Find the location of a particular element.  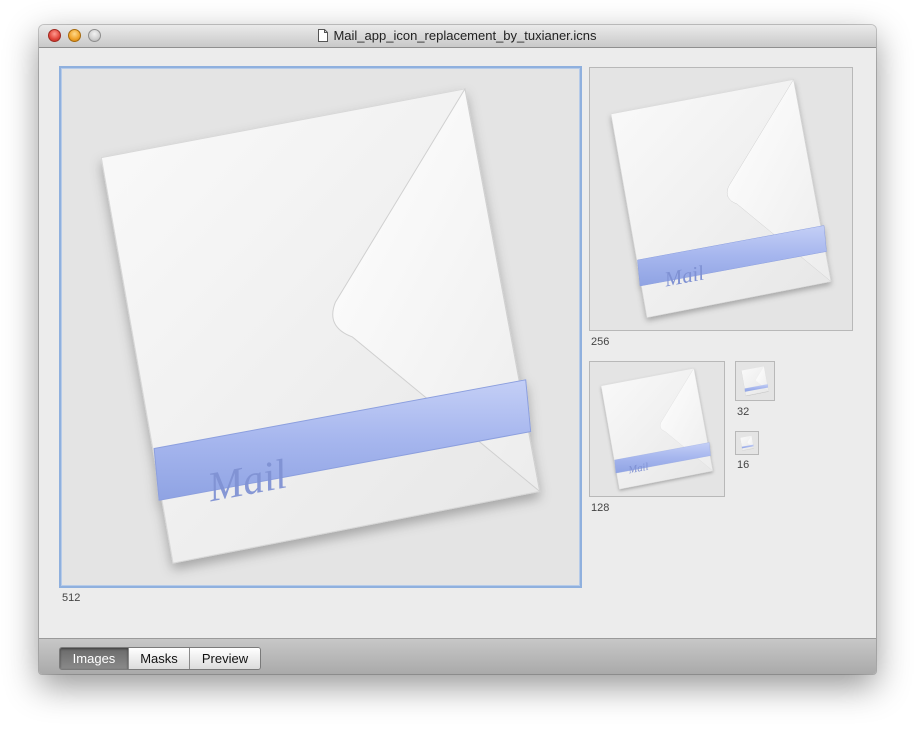

size-label-128: 128 is located at coordinates (600, 508).